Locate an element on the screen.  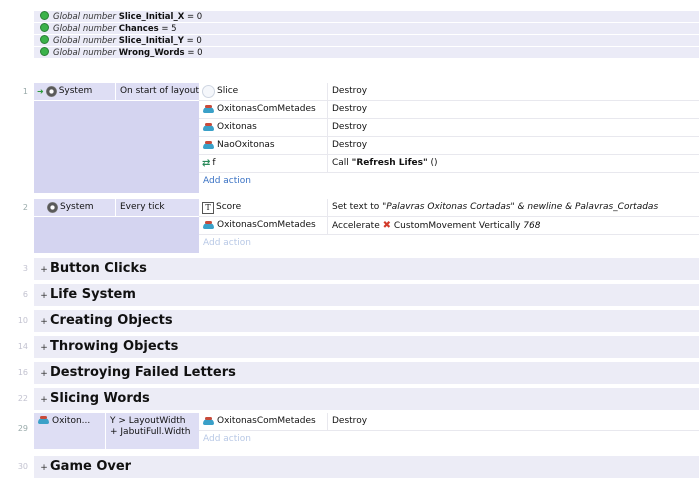
group-number: 3 is located at coordinates (25, 268).